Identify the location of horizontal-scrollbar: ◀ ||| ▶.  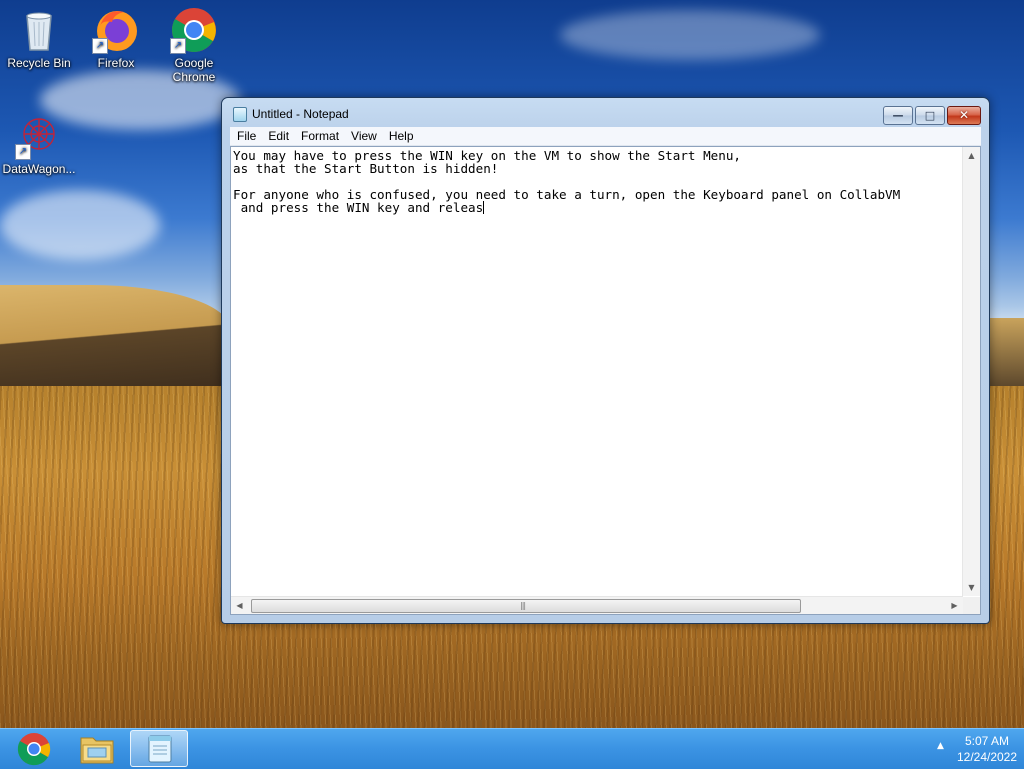
(597, 605).